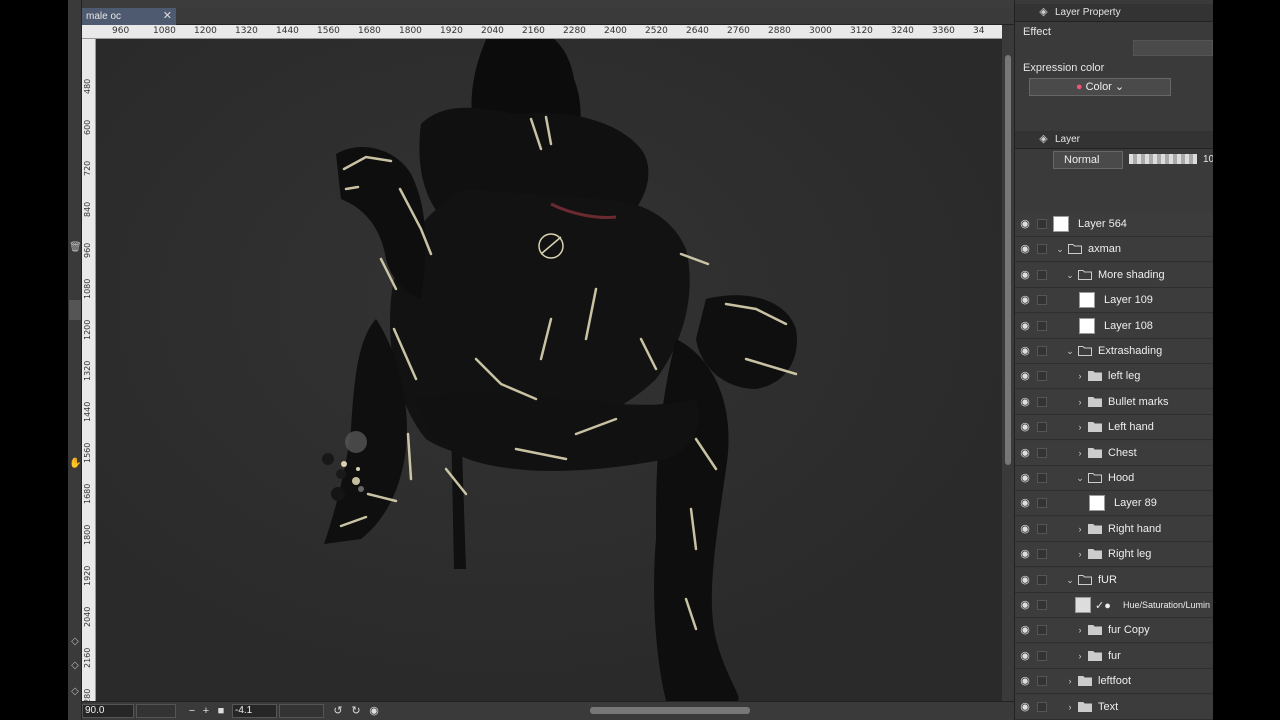  What do you see at coordinates (1163, 159) in the screenshot?
I see `opacity-slider` at bounding box center [1163, 159].